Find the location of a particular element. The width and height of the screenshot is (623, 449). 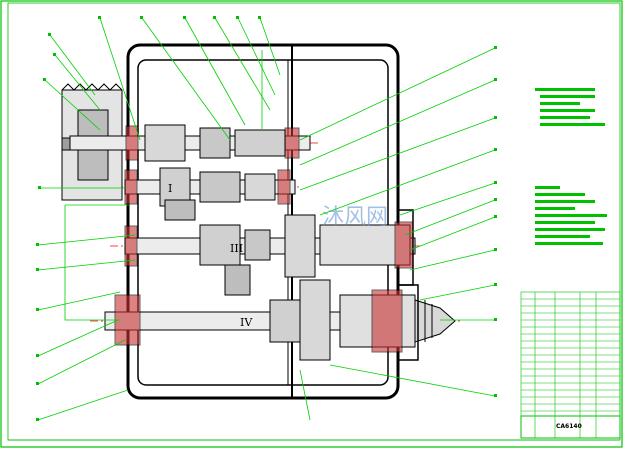

title-block-drawing-name: CA6140 is located at coordinates (569, 426).